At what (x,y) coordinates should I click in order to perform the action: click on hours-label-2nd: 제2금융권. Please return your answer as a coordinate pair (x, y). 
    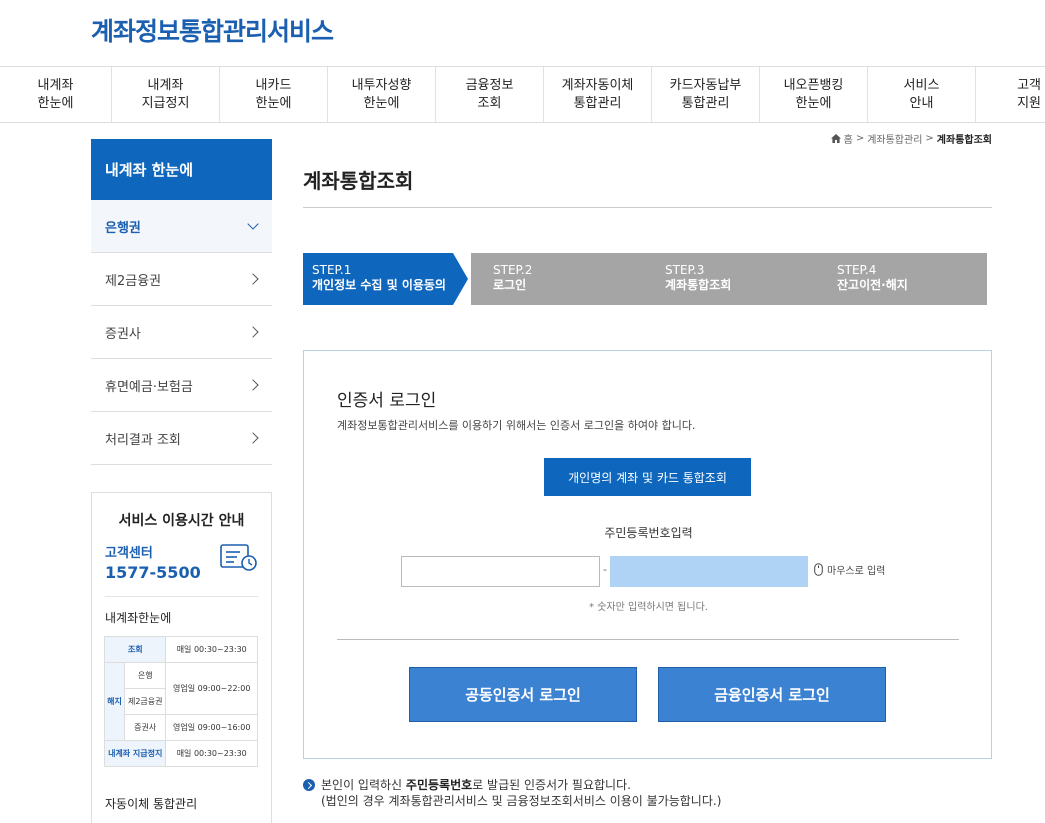
    Looking at the image, I should click on (145, 701).